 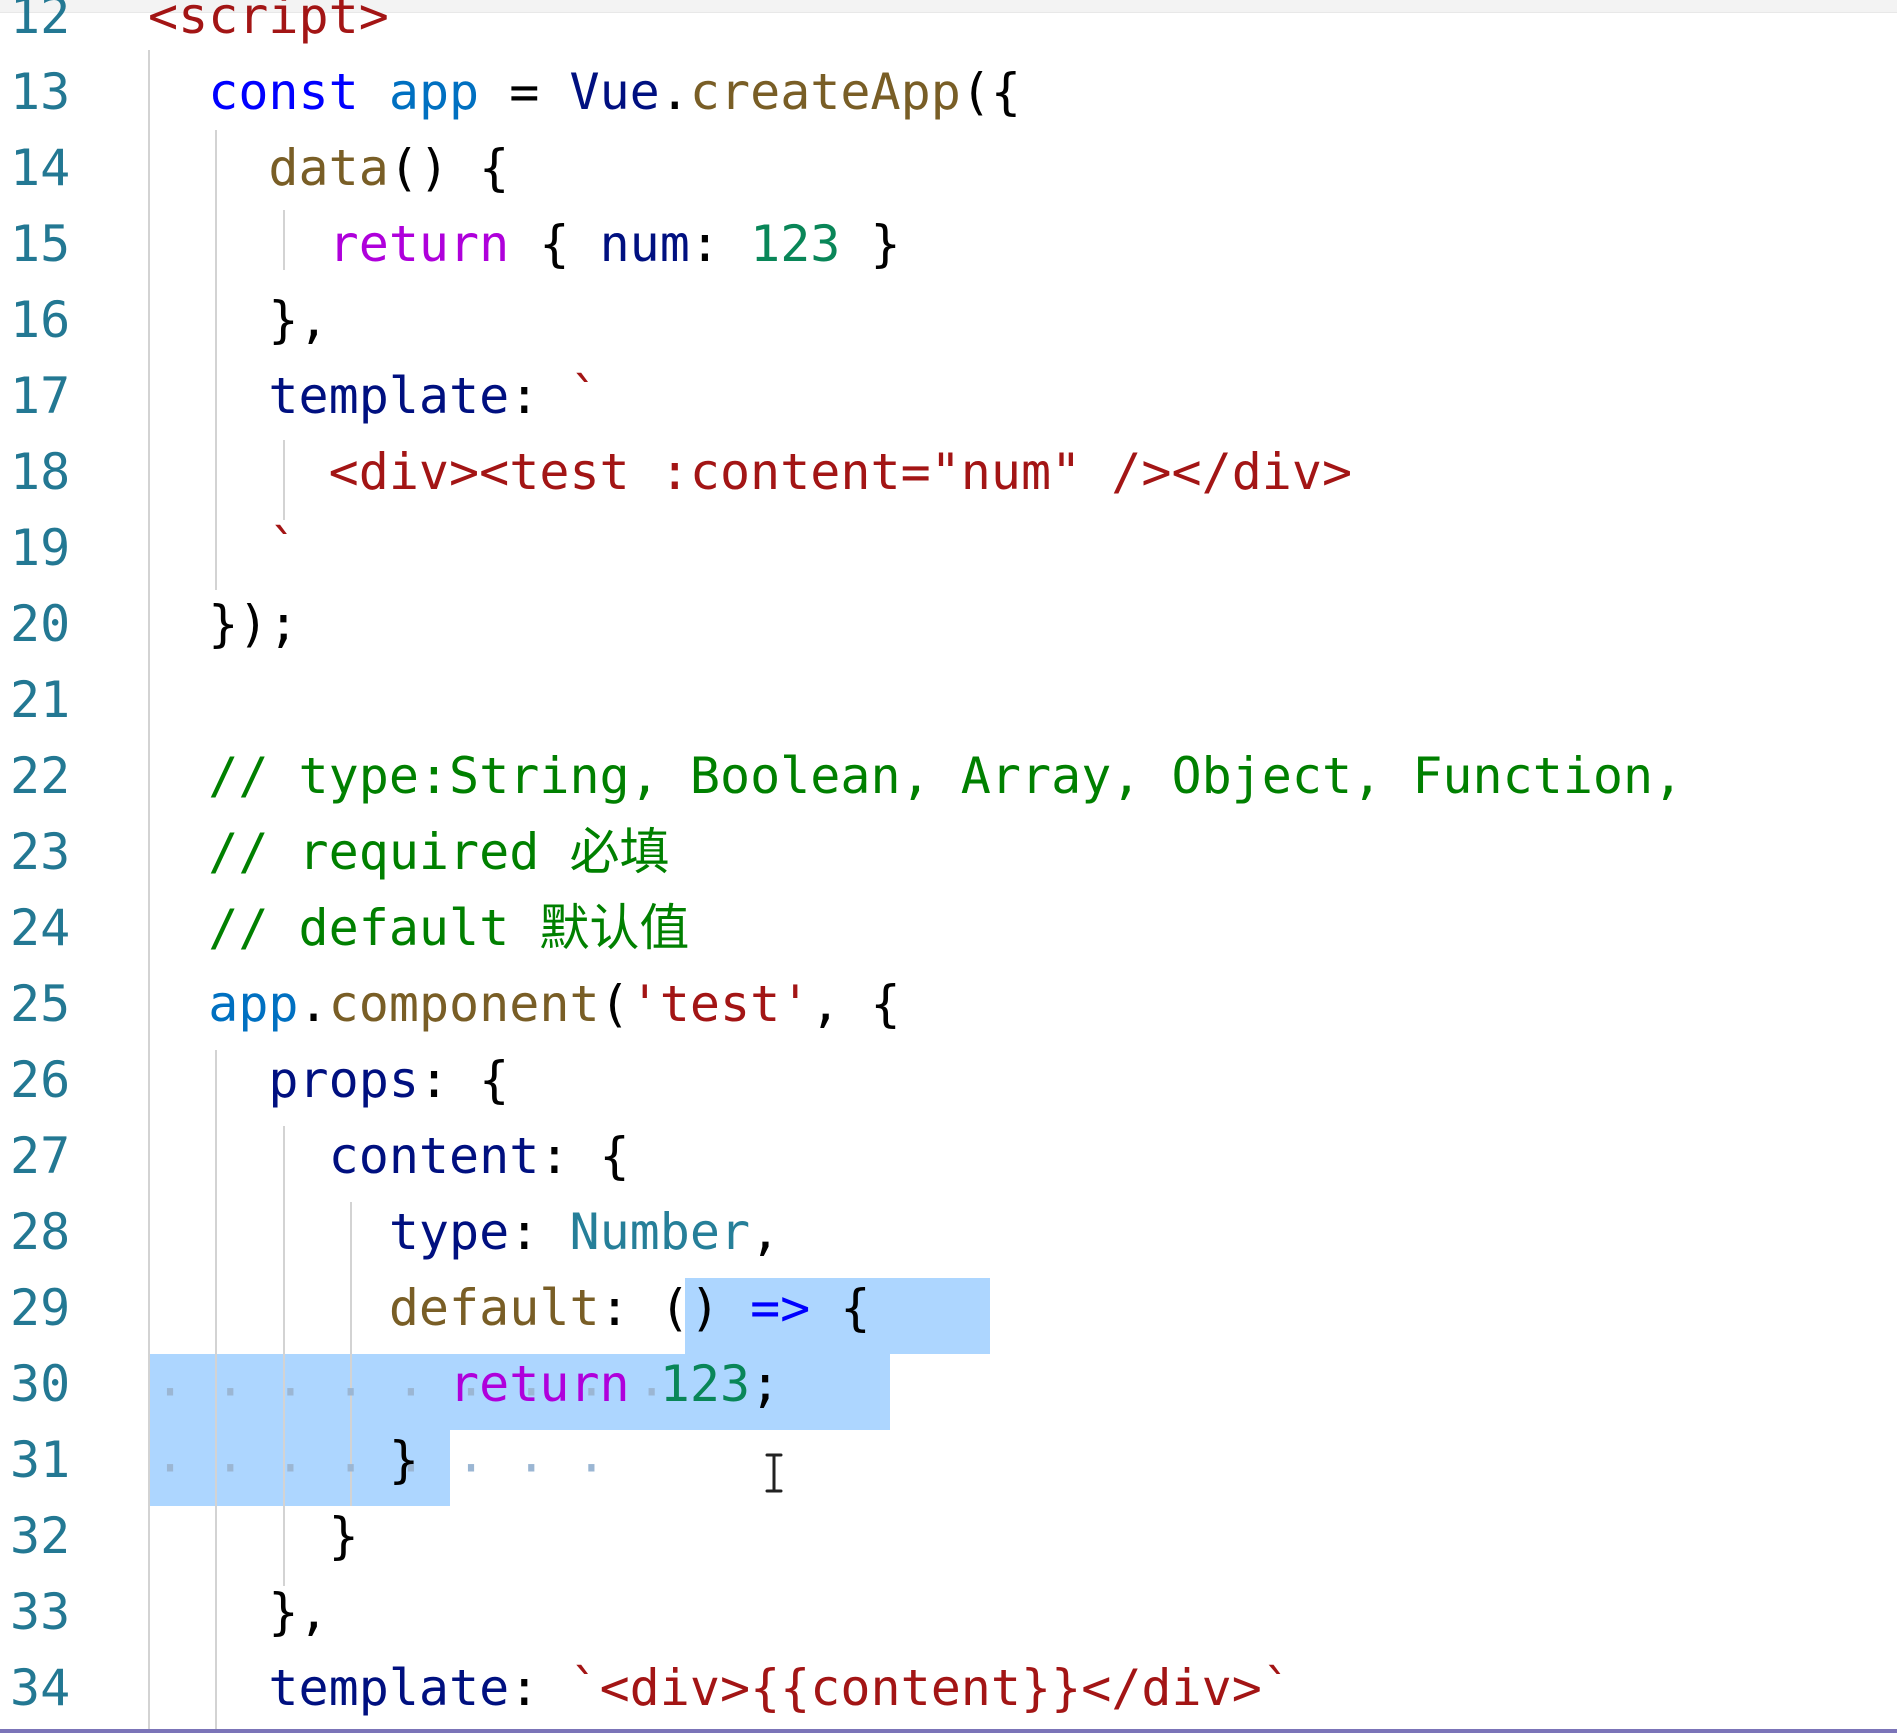 I want to click on code-token: // default 默认值, so click(x=449, y=928).